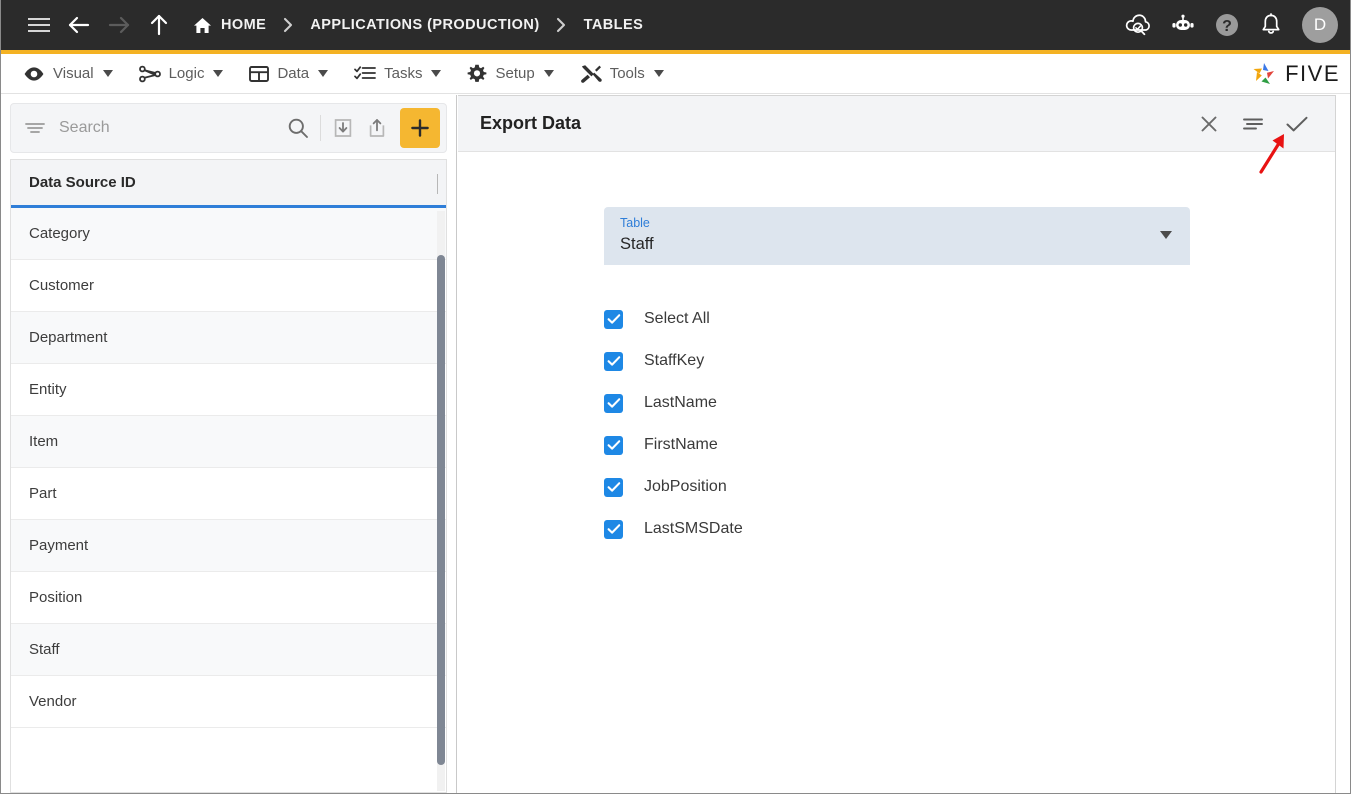 The width and height of the screenshot is (1351, 794). What do you see at coordinates (44, 441) in the screenshot?
I see `table-row-label: Item` at bounding box center [44, 441].